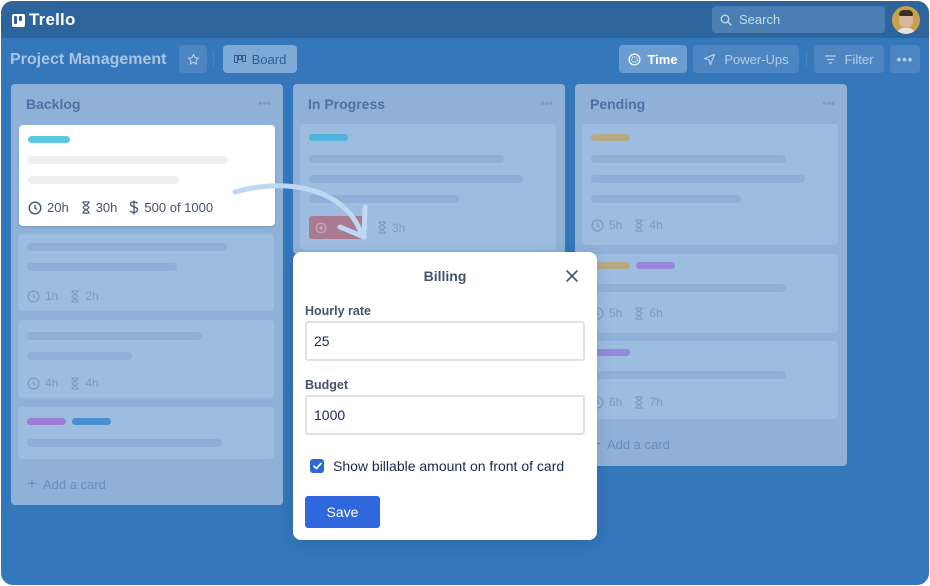 The width and height of the screenshot is (930, 586). I want to click on list-card, so click(146, 433).